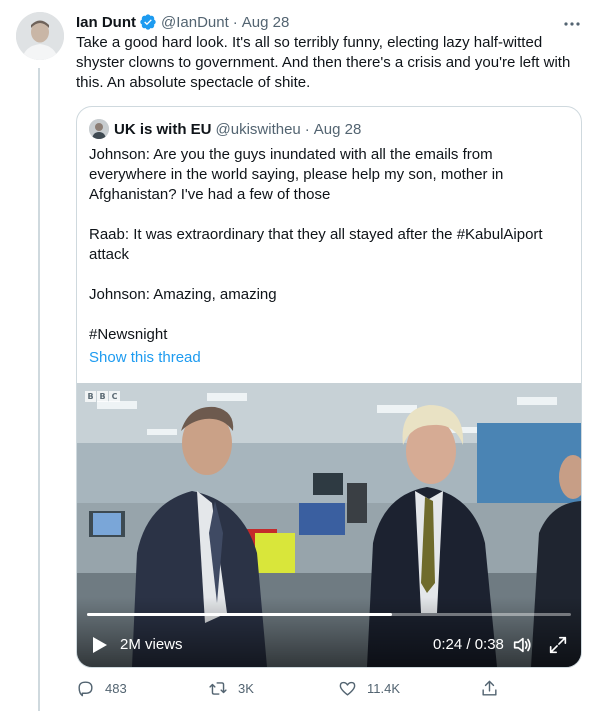 Image resolution: width=598 pixels, height=711 pixels. I want to click on video-progress-bar, so click(329, 614).